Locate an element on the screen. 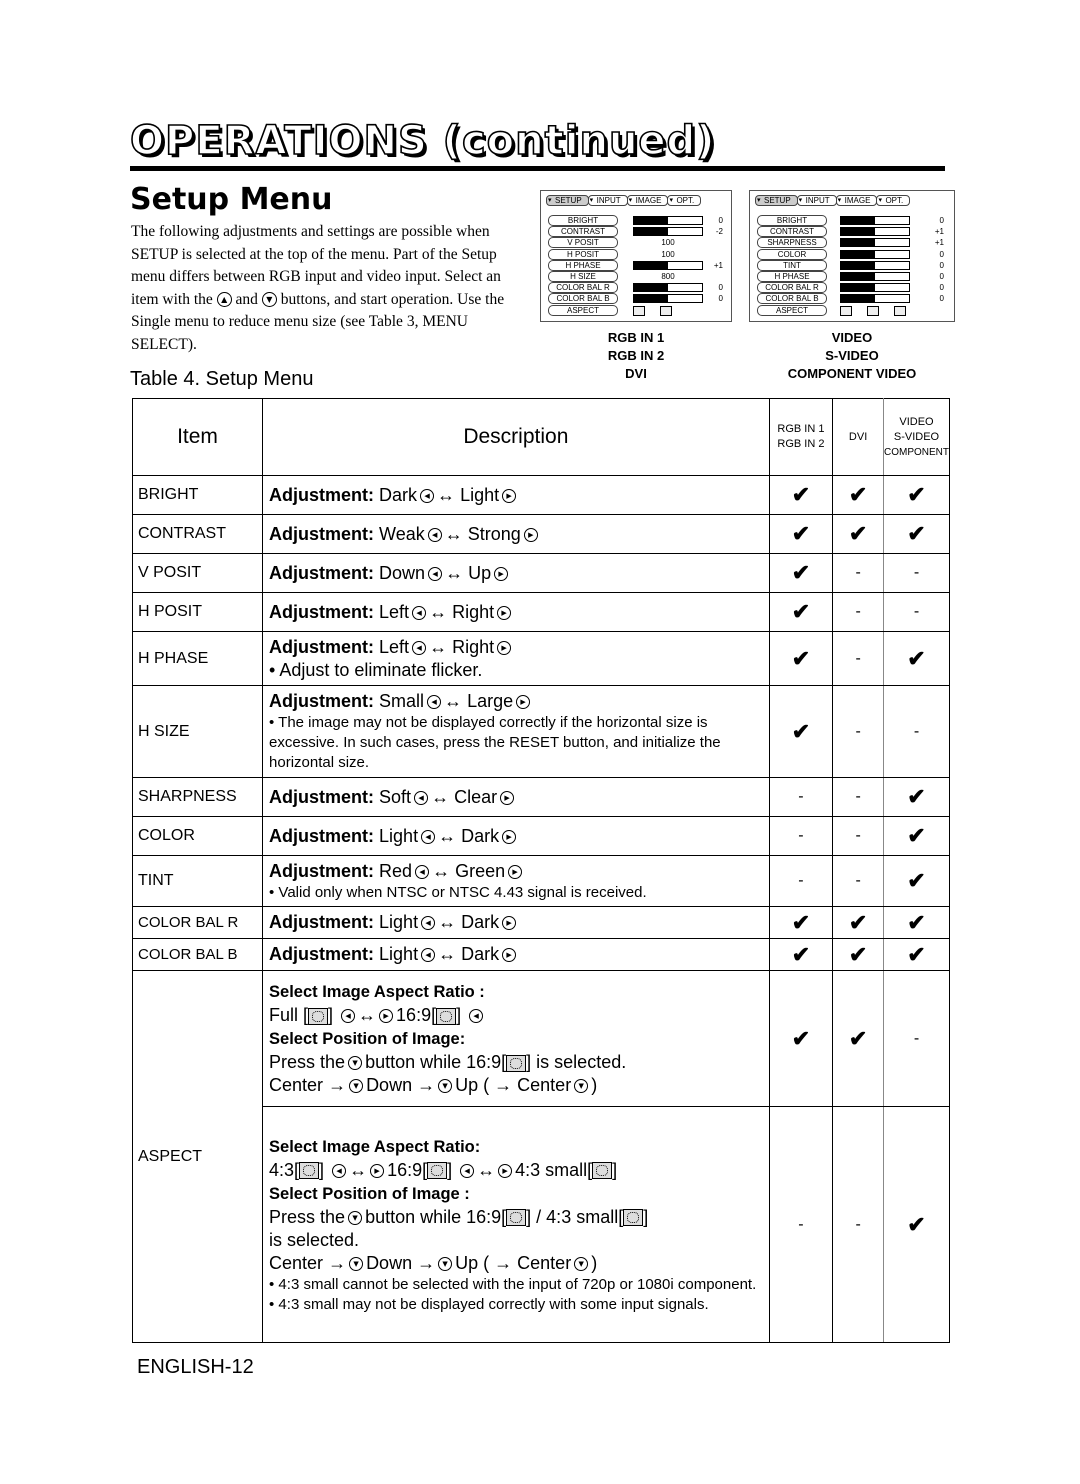  table-row: COLOR BAL B Adjustment: Light ◀ ↔ Dark ▶ ✔ ✔ ✔ is located at coordinates (540, 954).